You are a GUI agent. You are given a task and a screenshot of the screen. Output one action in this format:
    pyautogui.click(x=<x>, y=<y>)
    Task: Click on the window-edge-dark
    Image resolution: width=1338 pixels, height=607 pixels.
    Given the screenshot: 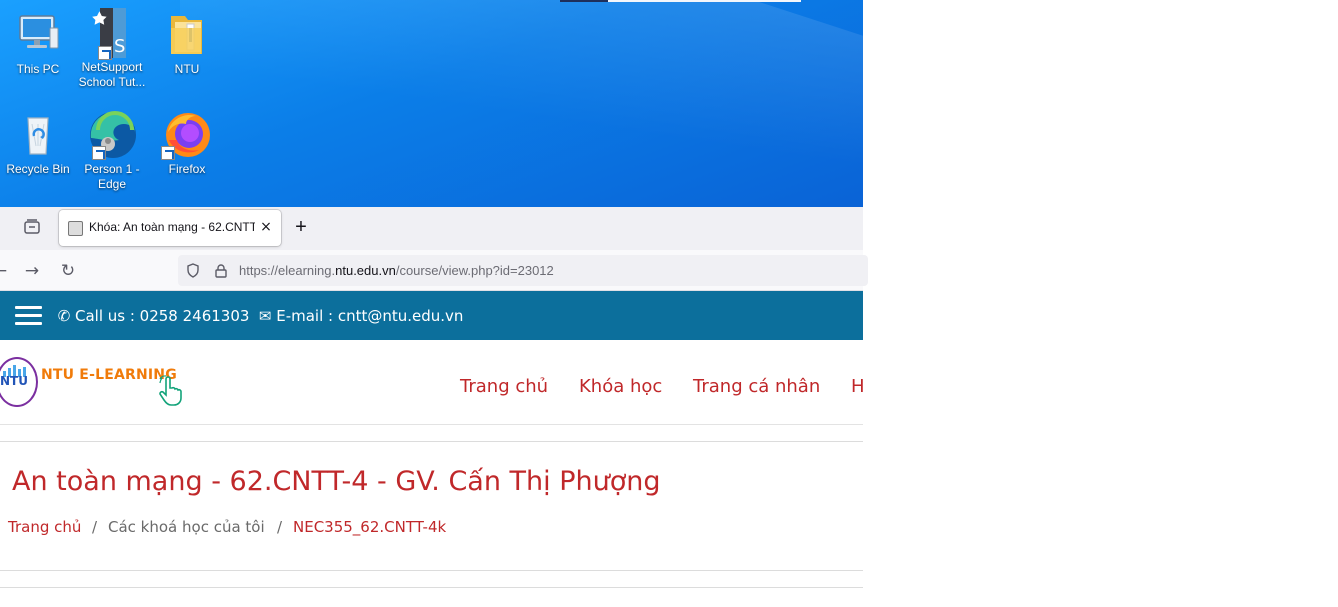 What is the action you would take?
    pyautogui.click(x=584, y=1)
    